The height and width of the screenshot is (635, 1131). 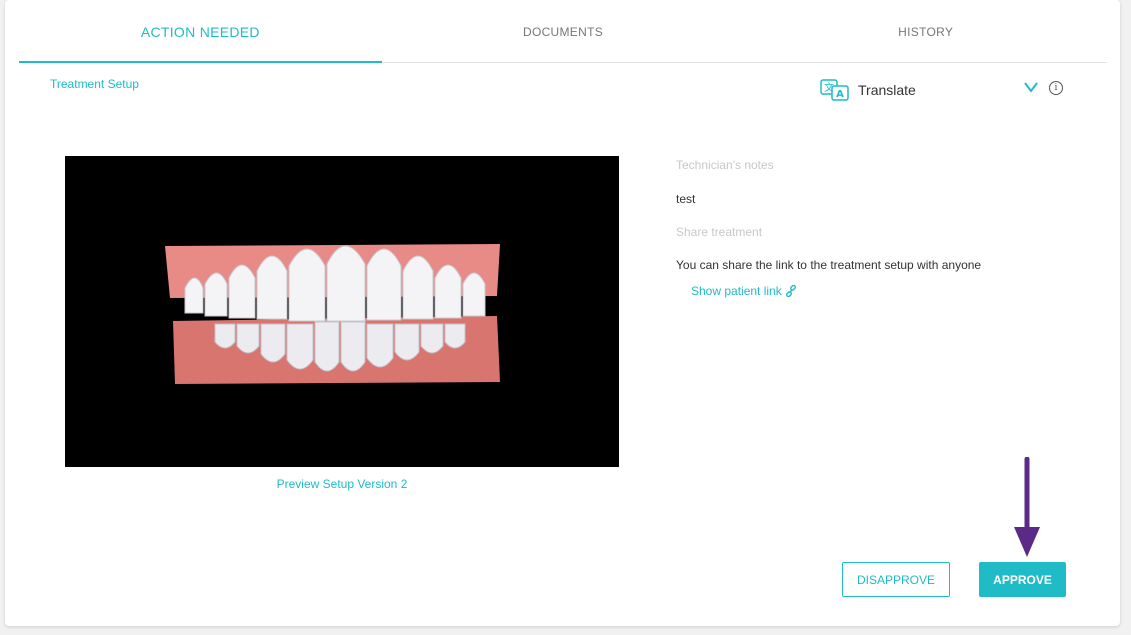 I want to click on section-title: Treatment Setup, so click(x=94, y=84).